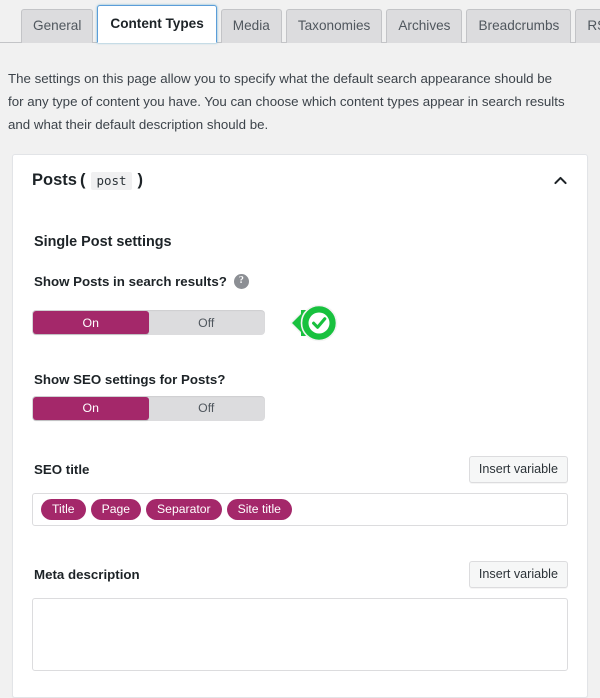 Image resolution: width=600 pixels, height=698 pixels. I want to click on tab-general: General, so click(57, 26).